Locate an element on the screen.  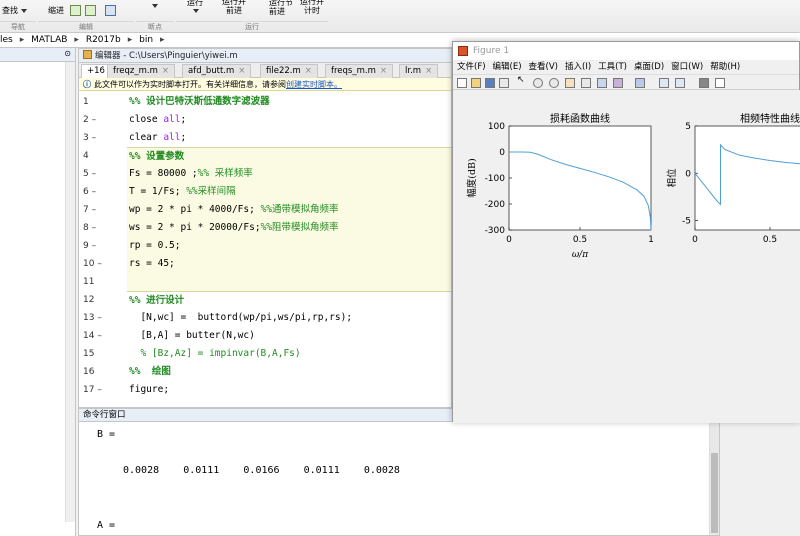
line-number: 3 – is located at coordinates (103, 138).